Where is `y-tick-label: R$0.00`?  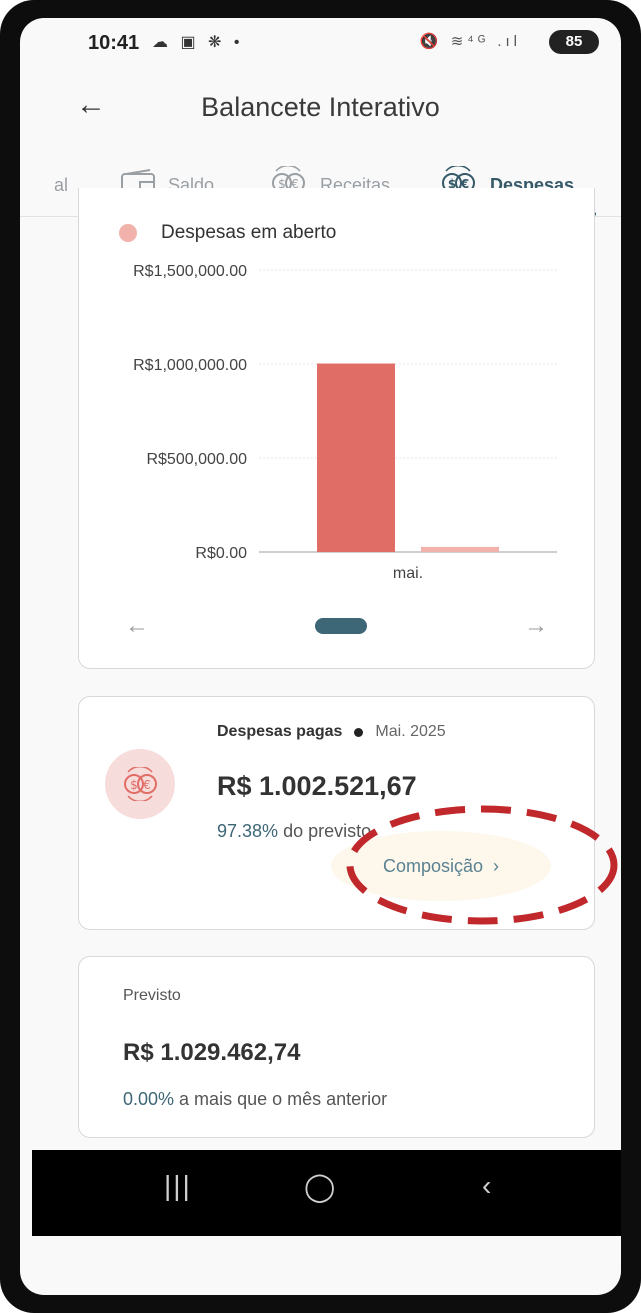
y-tick-label: R$0.00 is located at coordinates (221, 553).